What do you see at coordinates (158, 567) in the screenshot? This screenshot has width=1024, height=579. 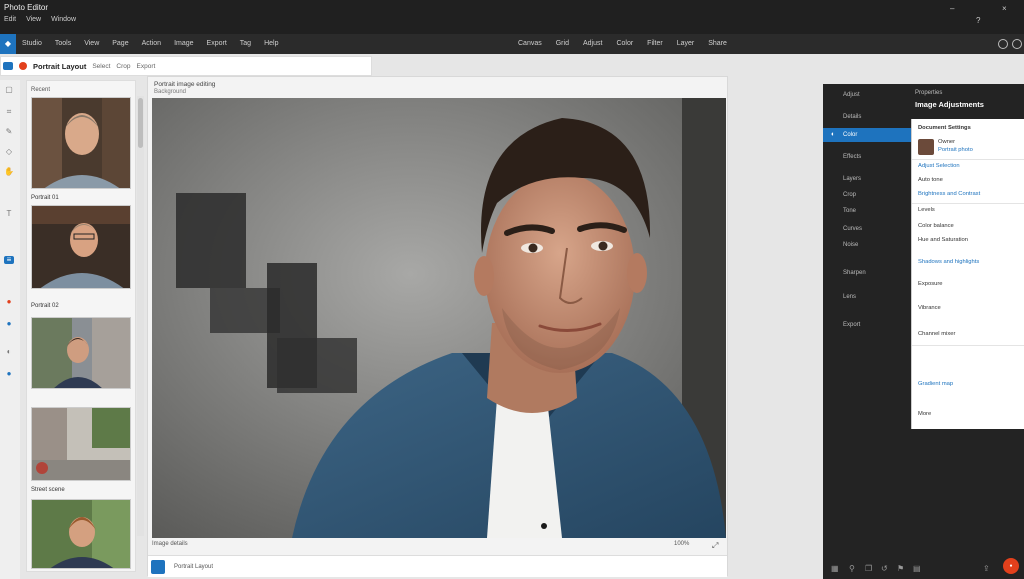 I see `layer-thumb-icon` at bounding box center [158, 567].